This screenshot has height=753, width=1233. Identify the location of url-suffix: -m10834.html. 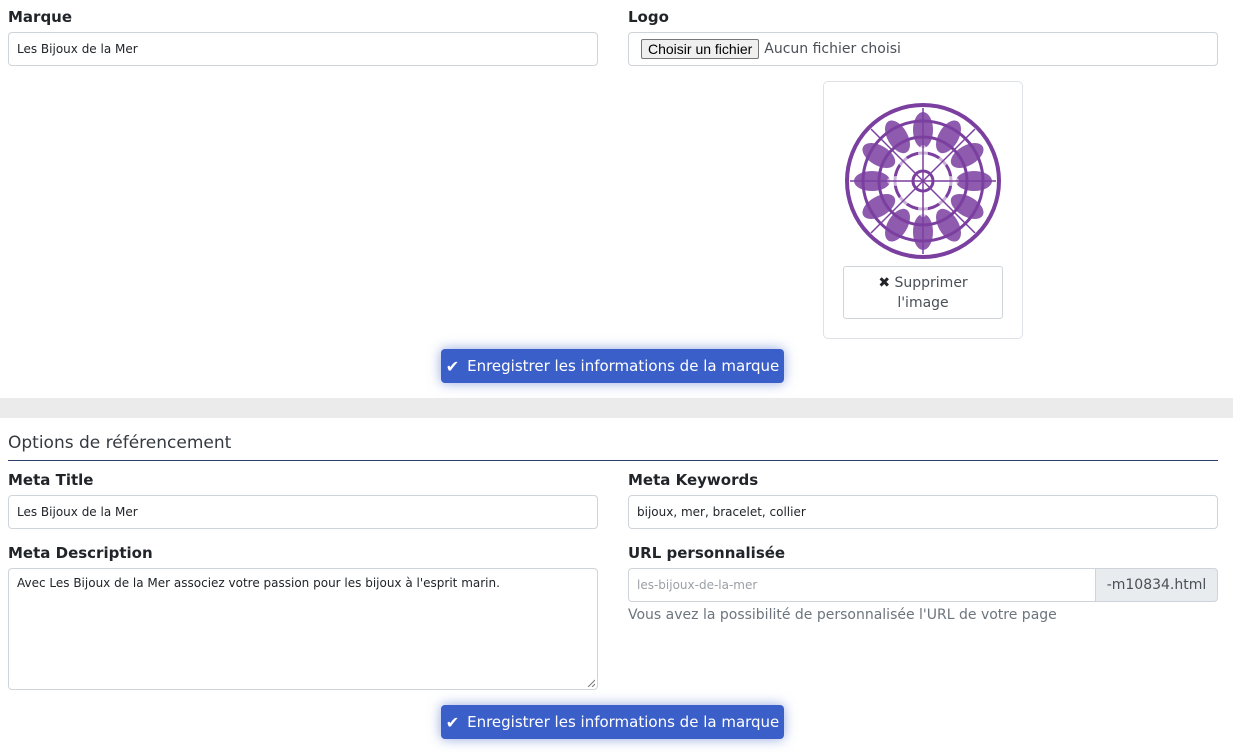
(1156, 585).